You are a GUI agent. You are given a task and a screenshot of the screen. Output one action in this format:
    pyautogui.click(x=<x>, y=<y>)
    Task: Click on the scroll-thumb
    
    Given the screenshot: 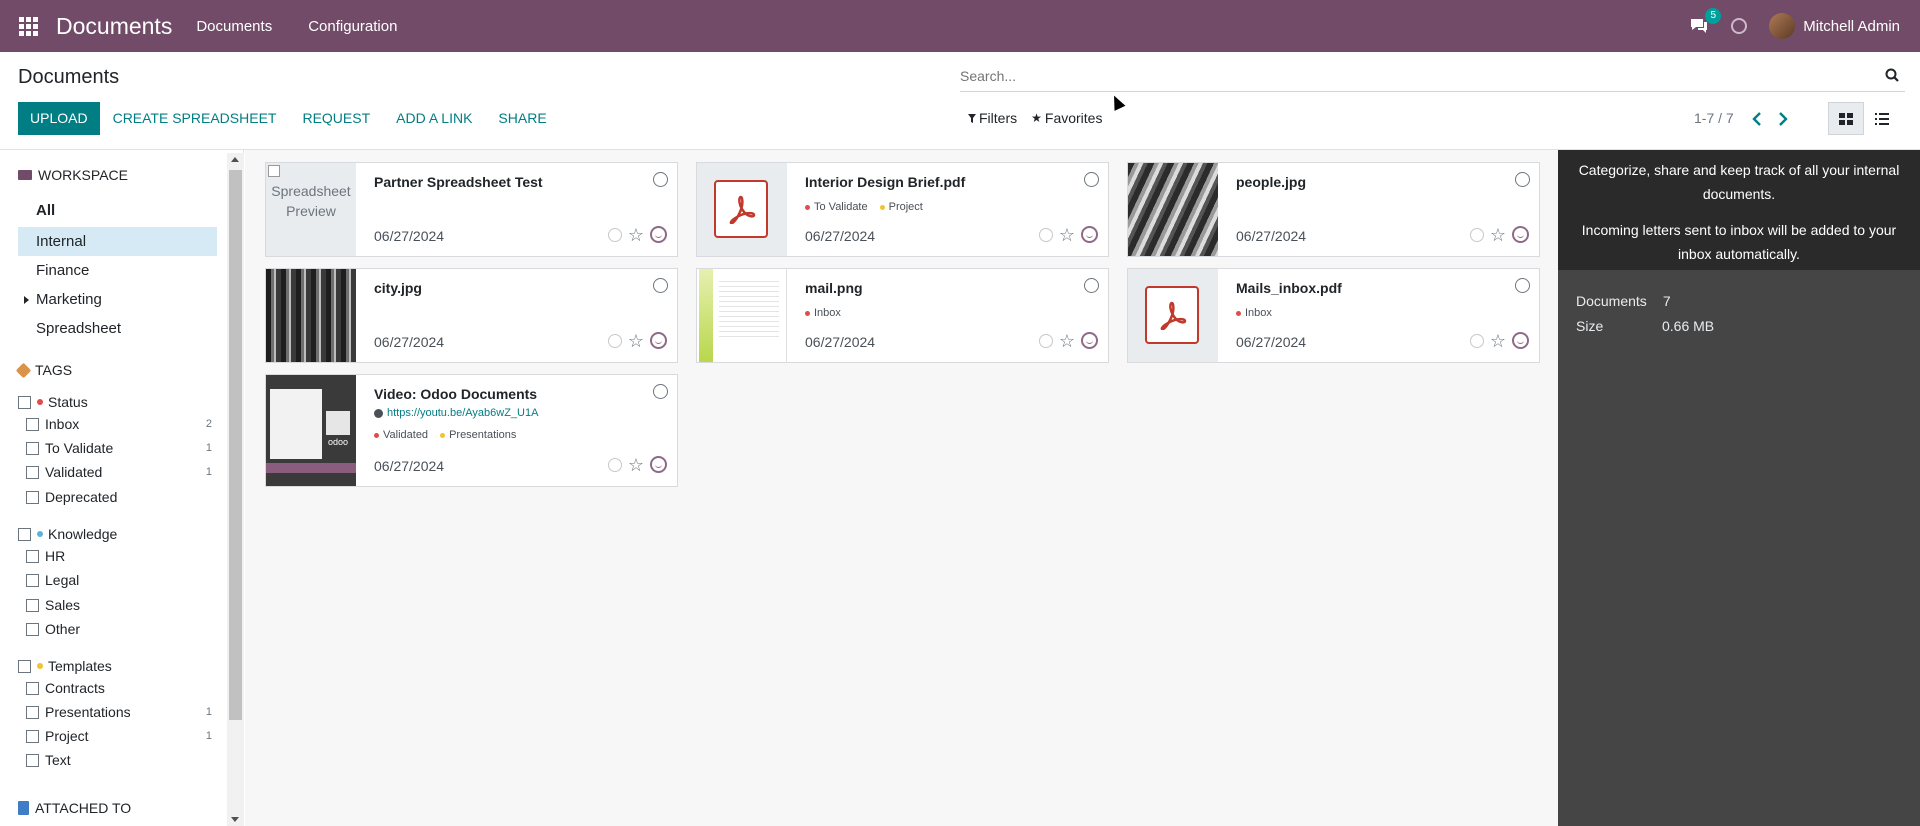 What is the action you would take?
    pyautogui.click(x=235, y=445)
    